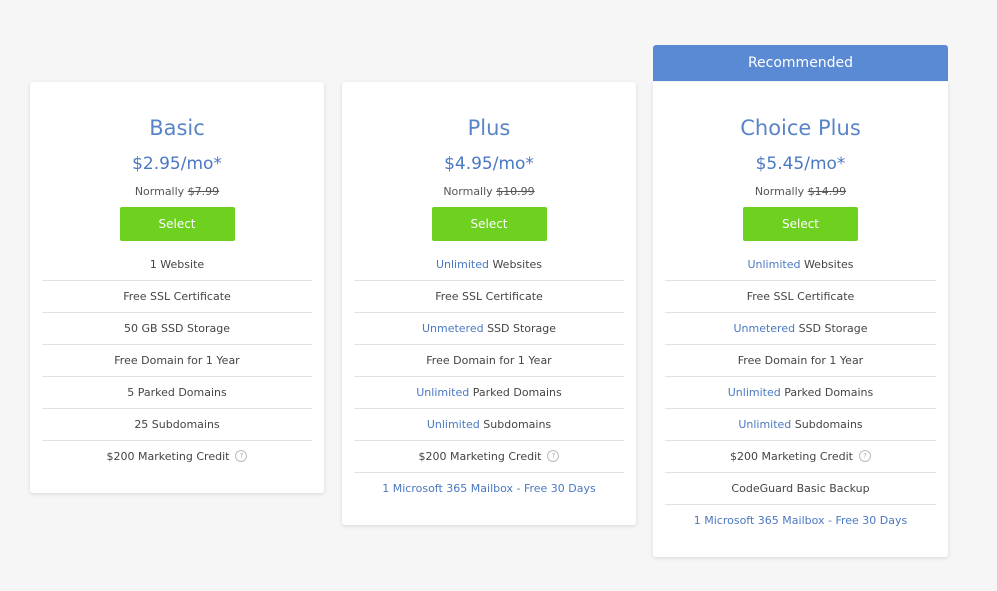 Image resolution: width=997 pixels, height=591 pixels. What do you see at coordinates (177, 128) in the screenshot?
I see `plan-name: Basic` at bounding box center [177, 128].